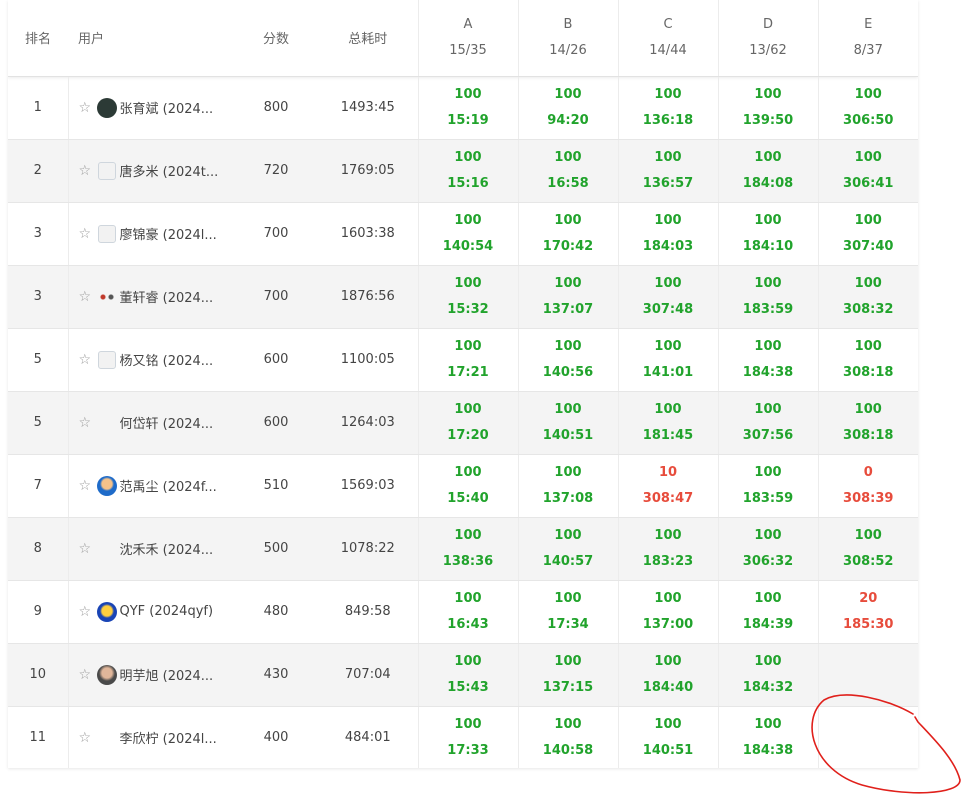 The height and width of the screenshot is (795, 965). What do you see at coordinates (467, 297) in the screenshot?
I see `problem-a-cell: 100 15:32` at bounding box center [467, 297].